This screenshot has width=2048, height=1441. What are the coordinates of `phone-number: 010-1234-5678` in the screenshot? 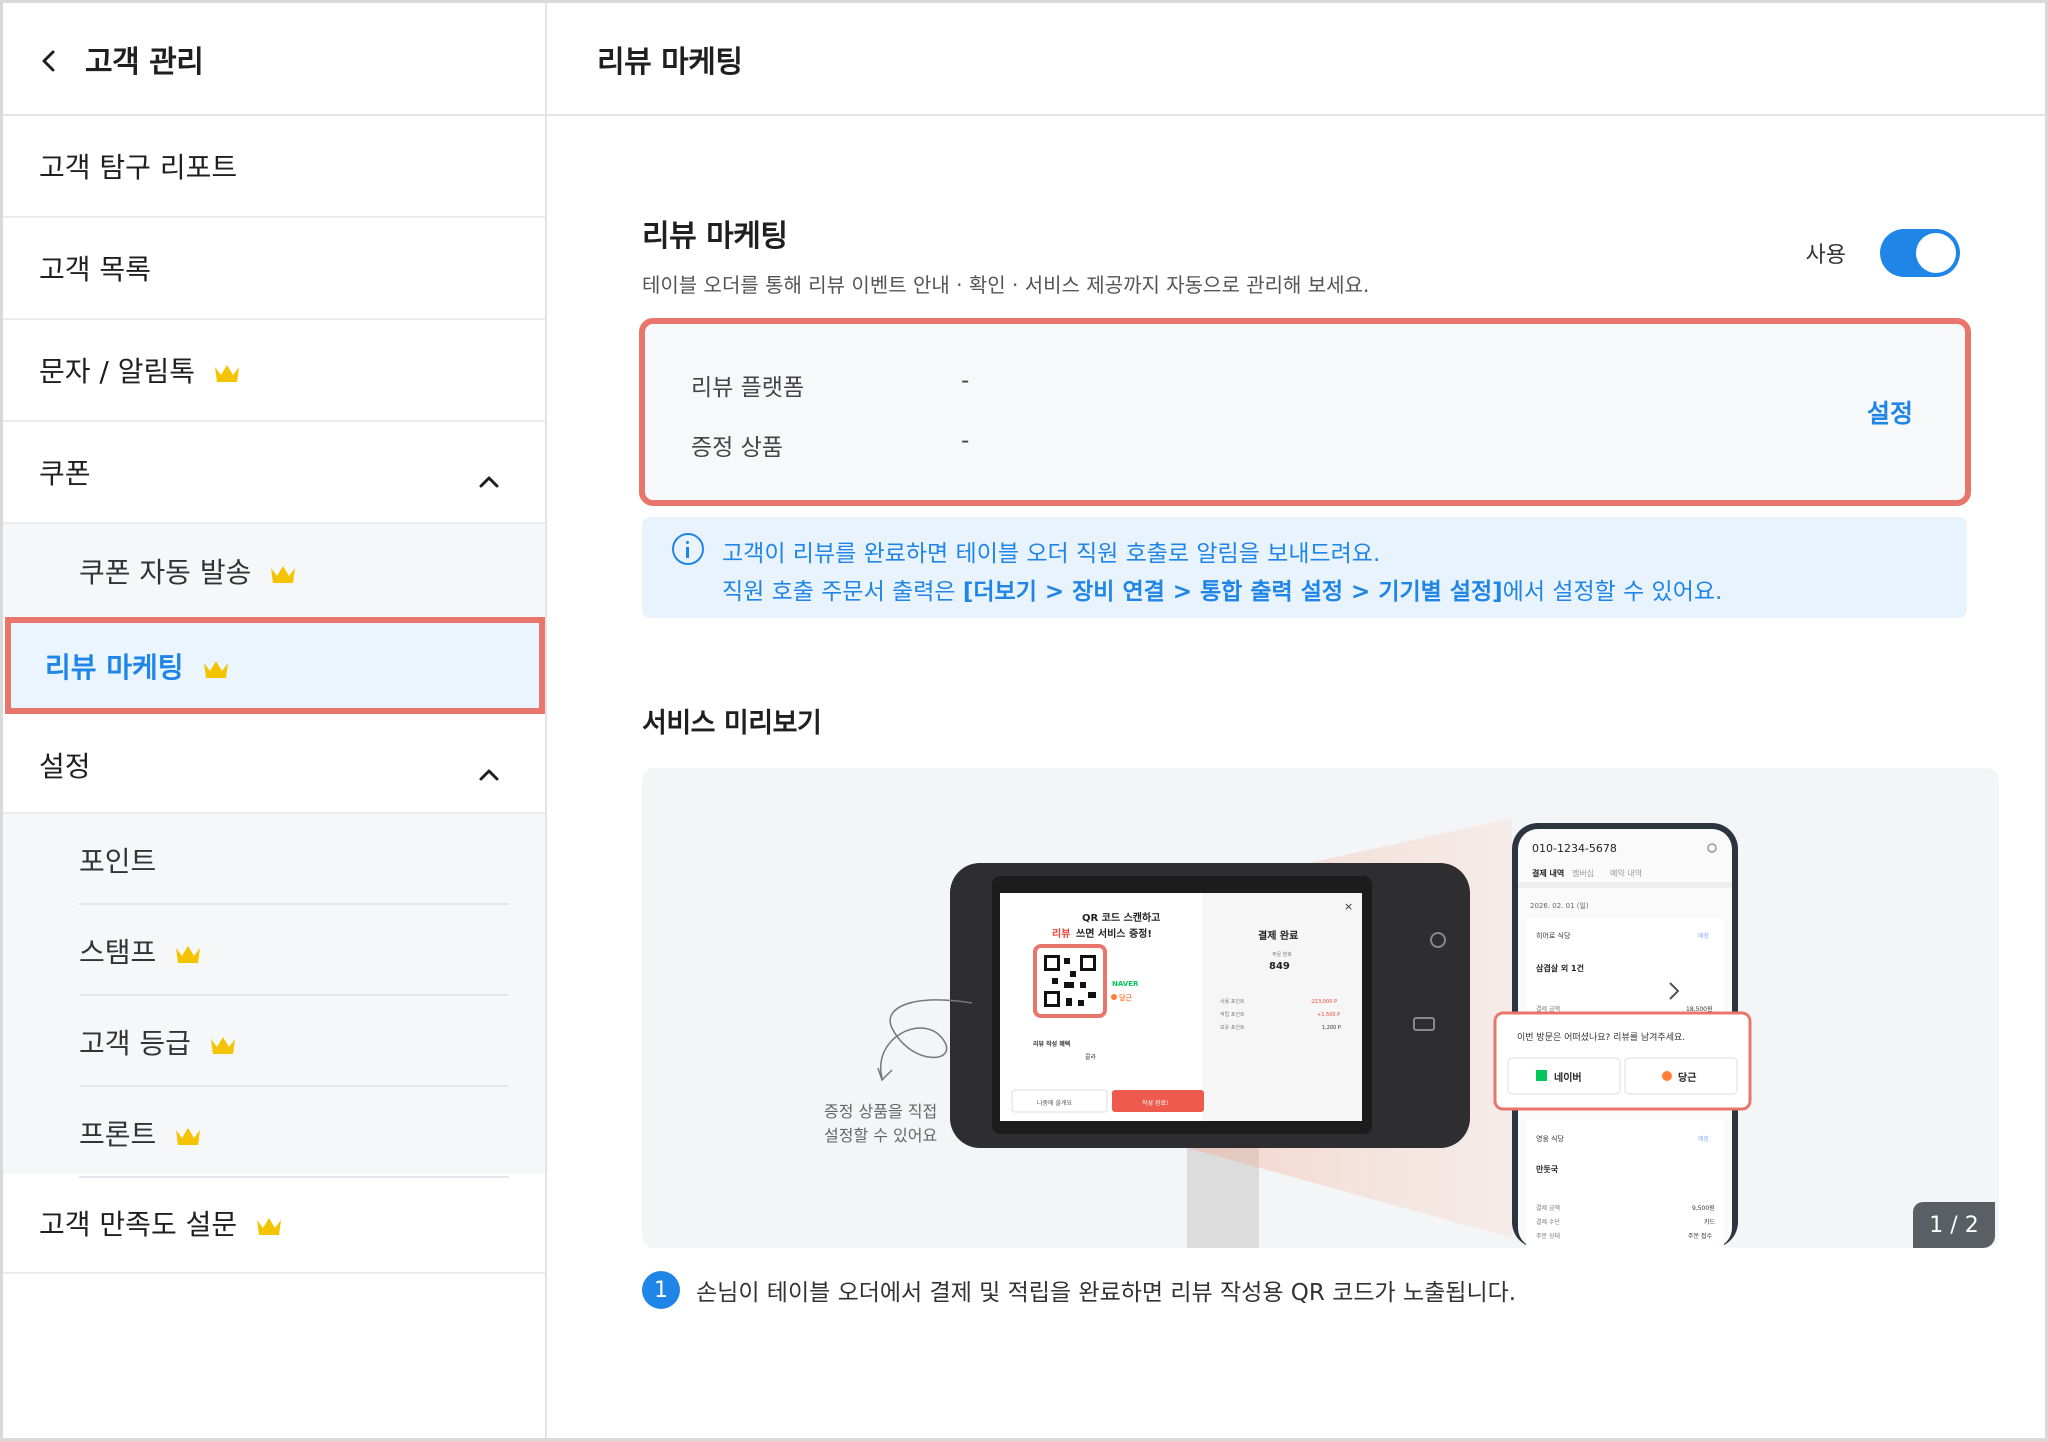 It's located at (1574, 848).